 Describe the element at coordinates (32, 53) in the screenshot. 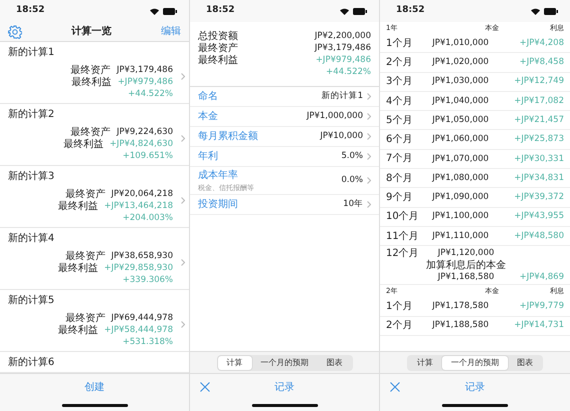

I see `calculation-name: 新的计算1` at that location.